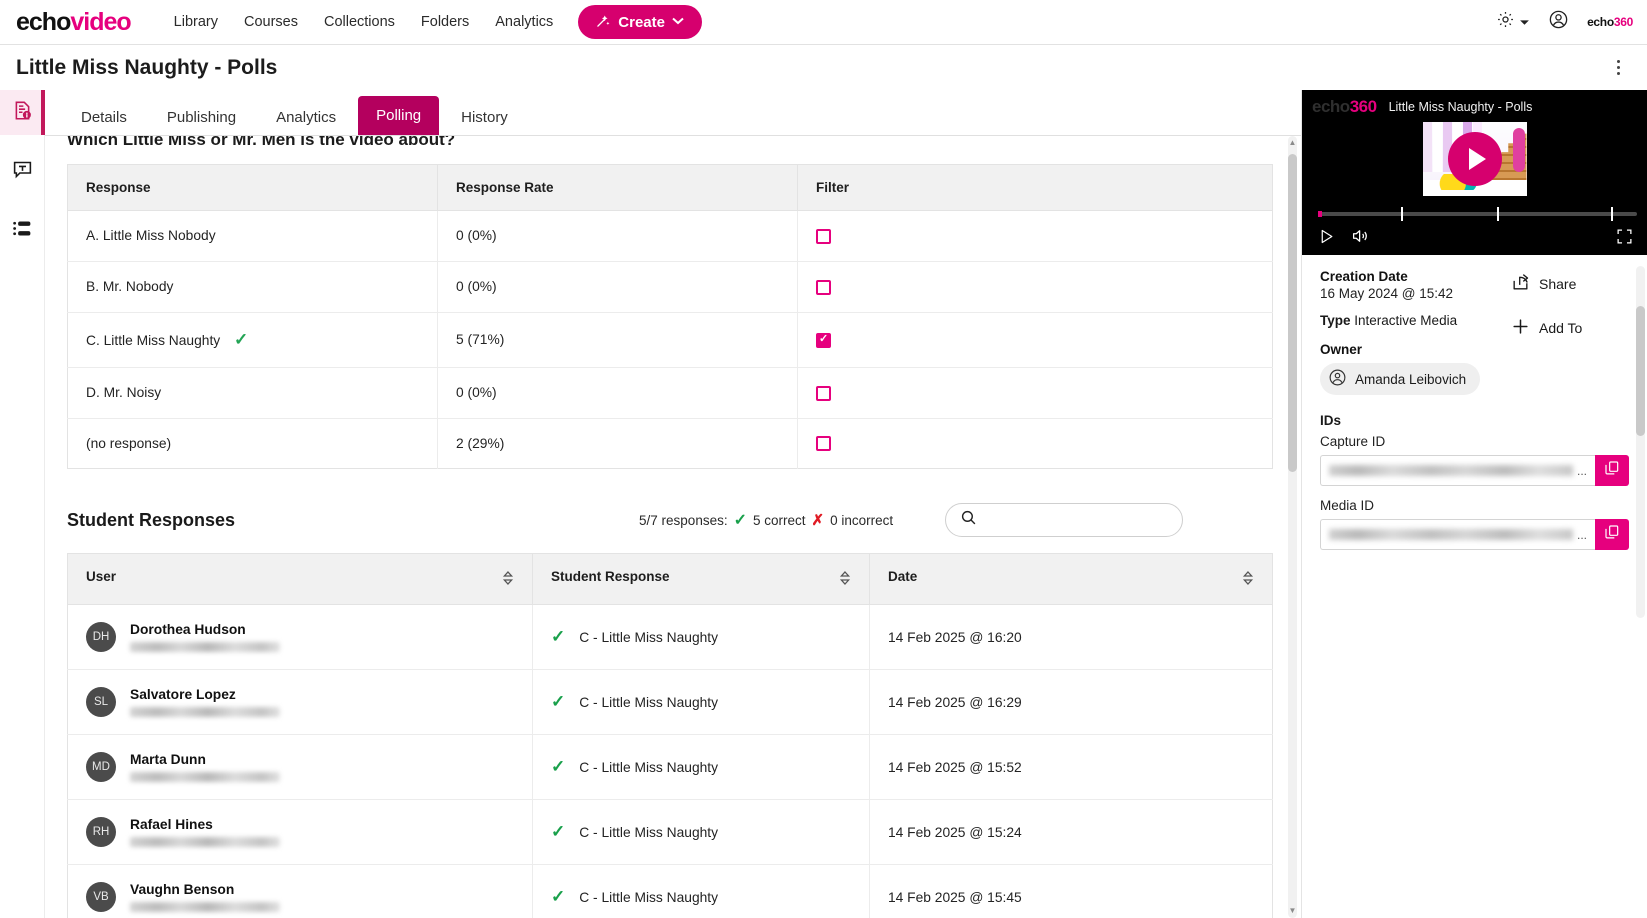 Image resolution: width=1647 pixels, height=918 pixels. I want to click on copy-capture-id-button, so click(1612, 470).